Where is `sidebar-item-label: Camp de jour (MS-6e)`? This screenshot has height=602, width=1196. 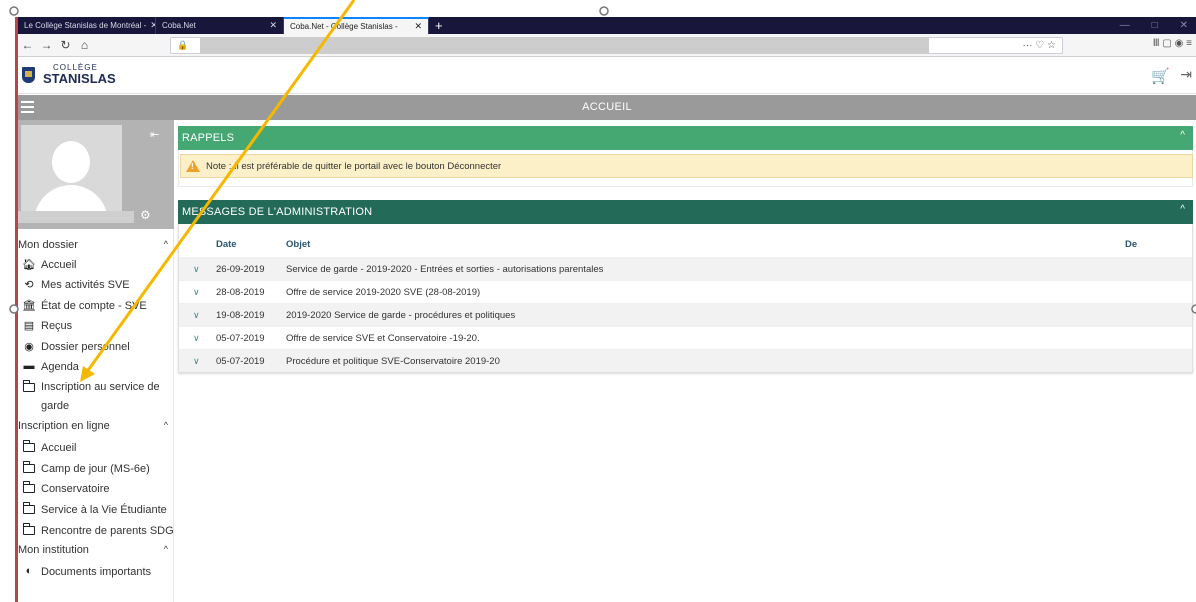 sidebar-item-label: Camp de jour (MS-6e) is located at coordinates (95, 469).